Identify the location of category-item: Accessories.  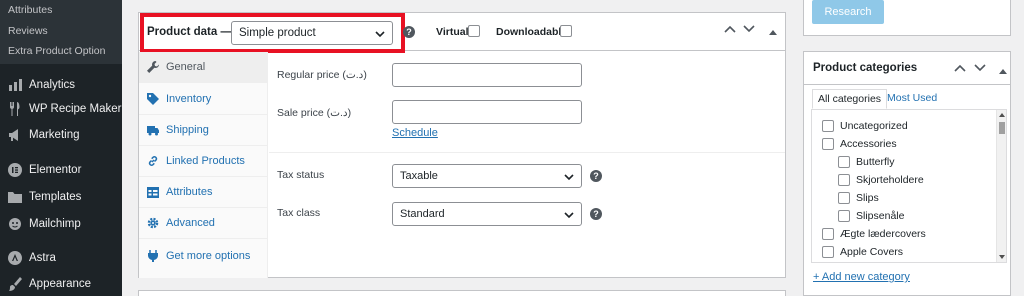
(859, 144).